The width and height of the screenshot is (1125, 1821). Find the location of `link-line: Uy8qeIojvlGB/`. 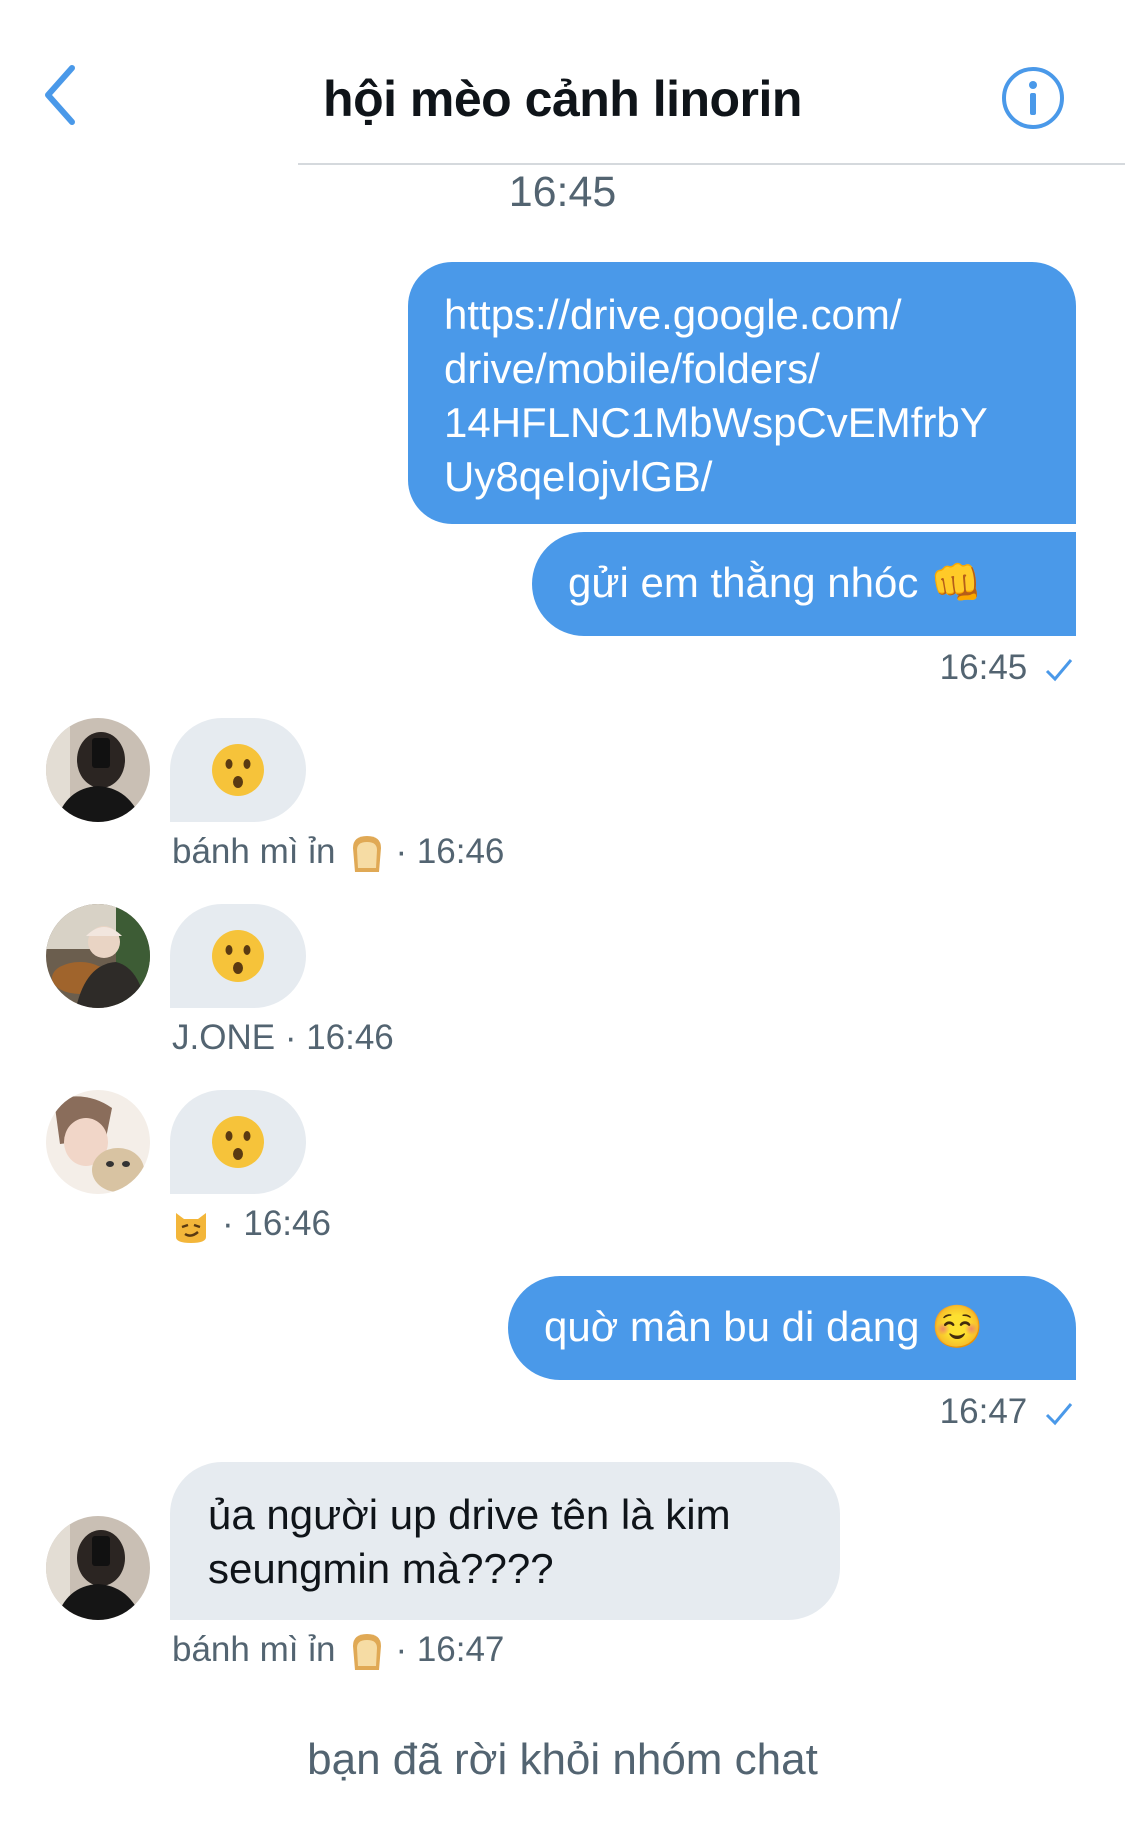

link-line: Uy8qeIojvlGB/ is located at coordinates (578, 476).